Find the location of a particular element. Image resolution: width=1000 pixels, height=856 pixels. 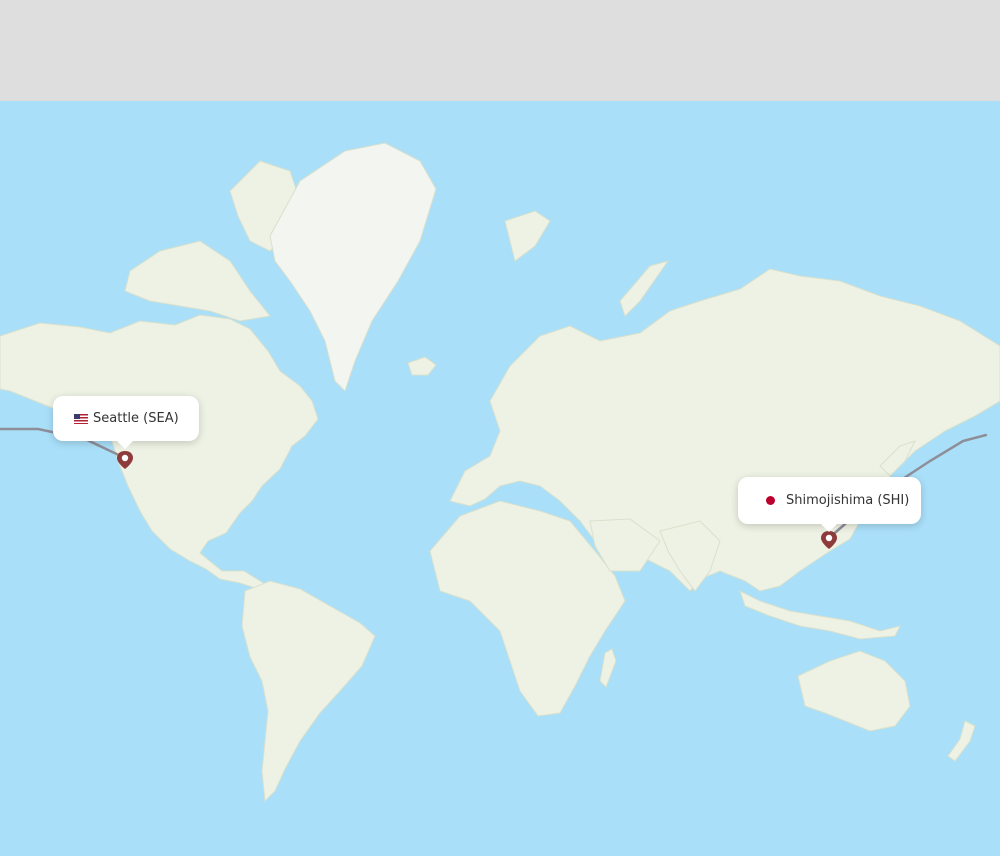

origin-airport-callout: Seattle (SEA) is located at coordinates (126, 422).